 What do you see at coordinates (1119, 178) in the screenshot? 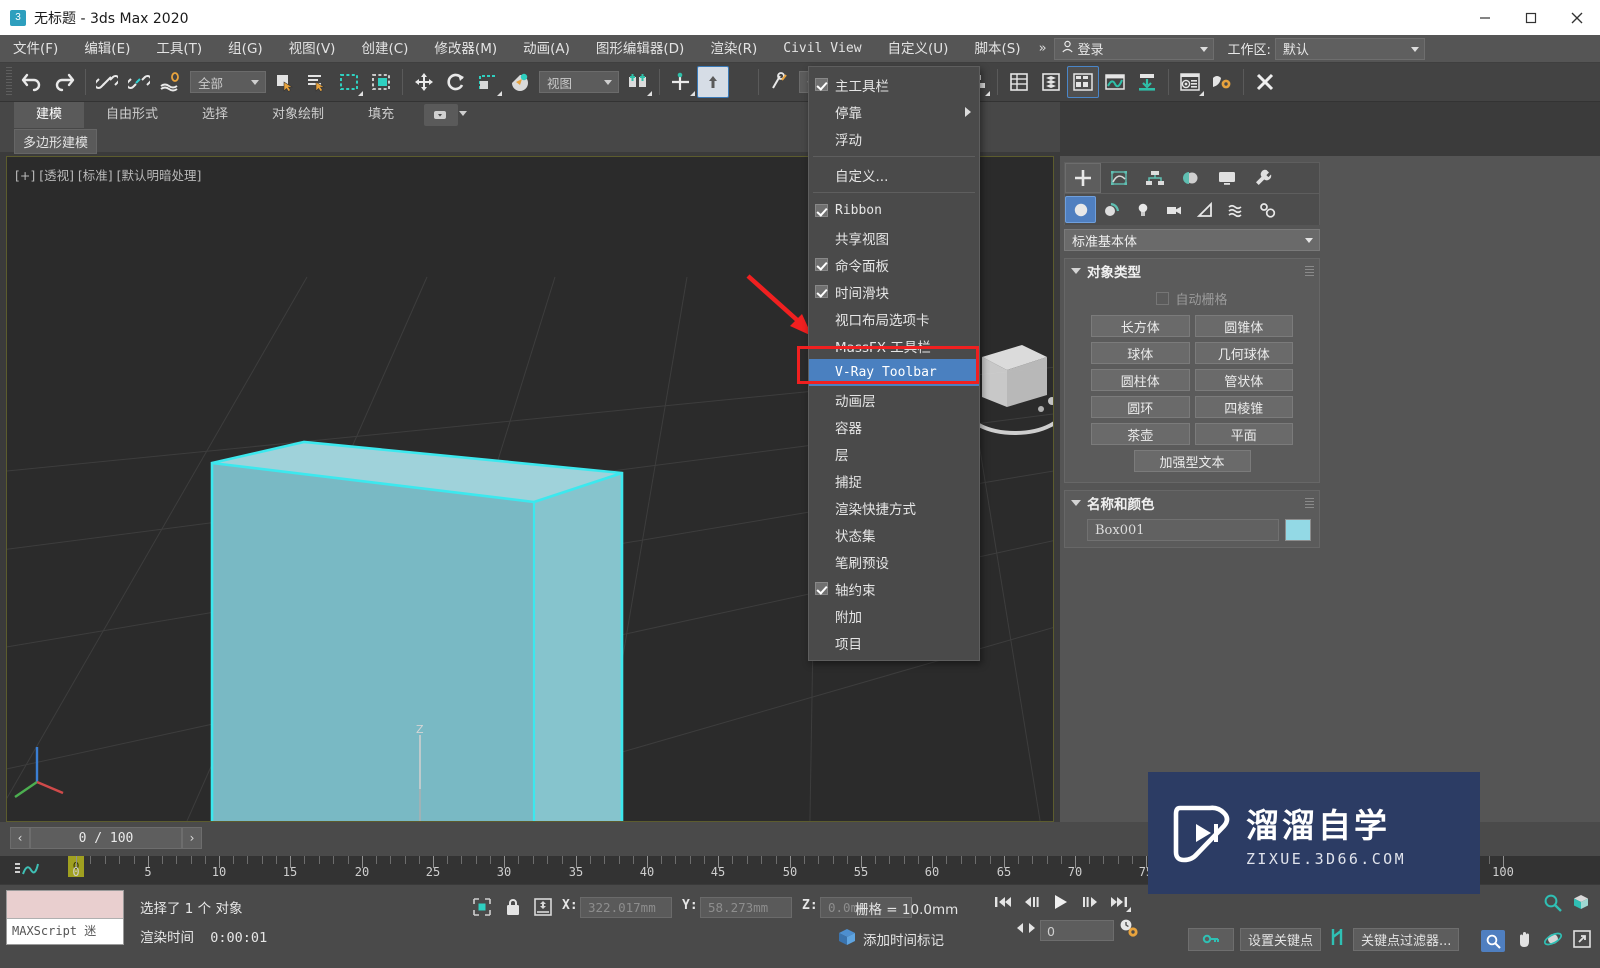
I see `cp-tab-modify` at bounding box center [1119, 178].